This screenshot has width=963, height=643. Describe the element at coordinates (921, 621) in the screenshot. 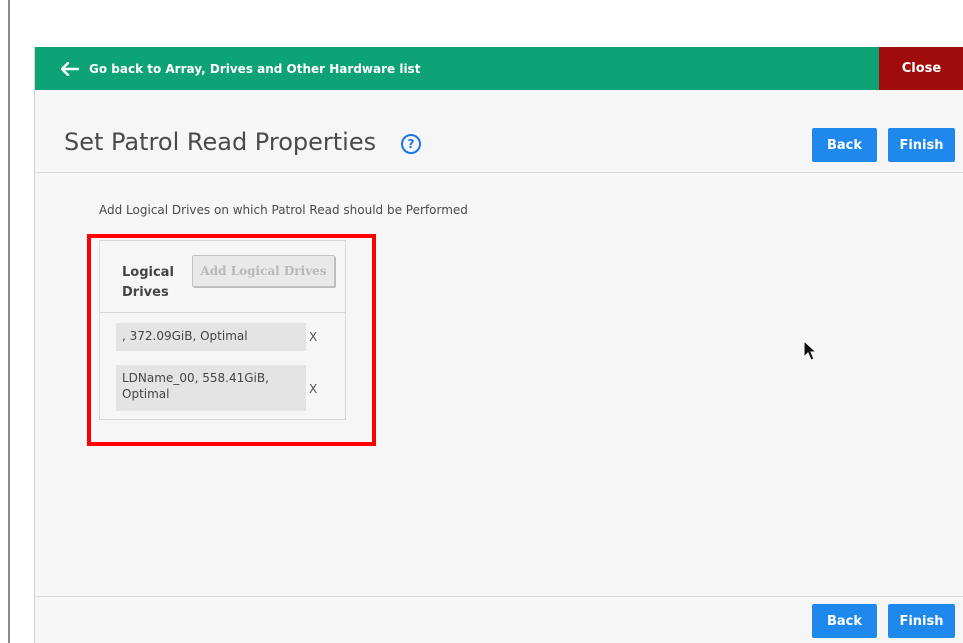

I see `finish-button-bottom: Finish` at that location.